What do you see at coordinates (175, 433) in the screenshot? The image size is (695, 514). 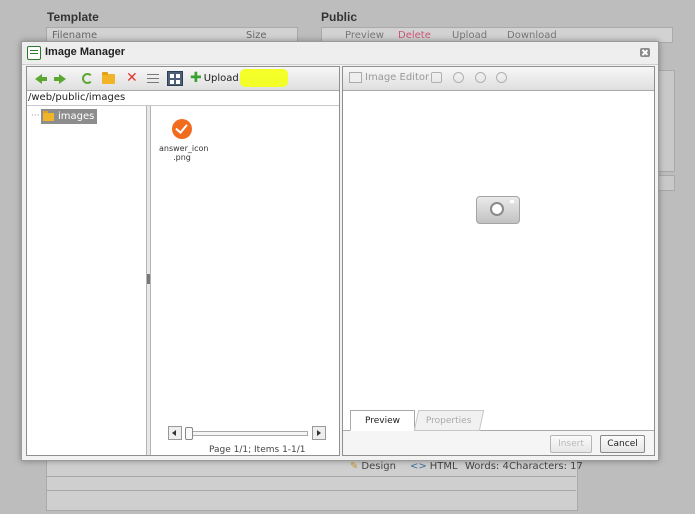 I see `slider-decrease-button` at bounding box center [175, 433].